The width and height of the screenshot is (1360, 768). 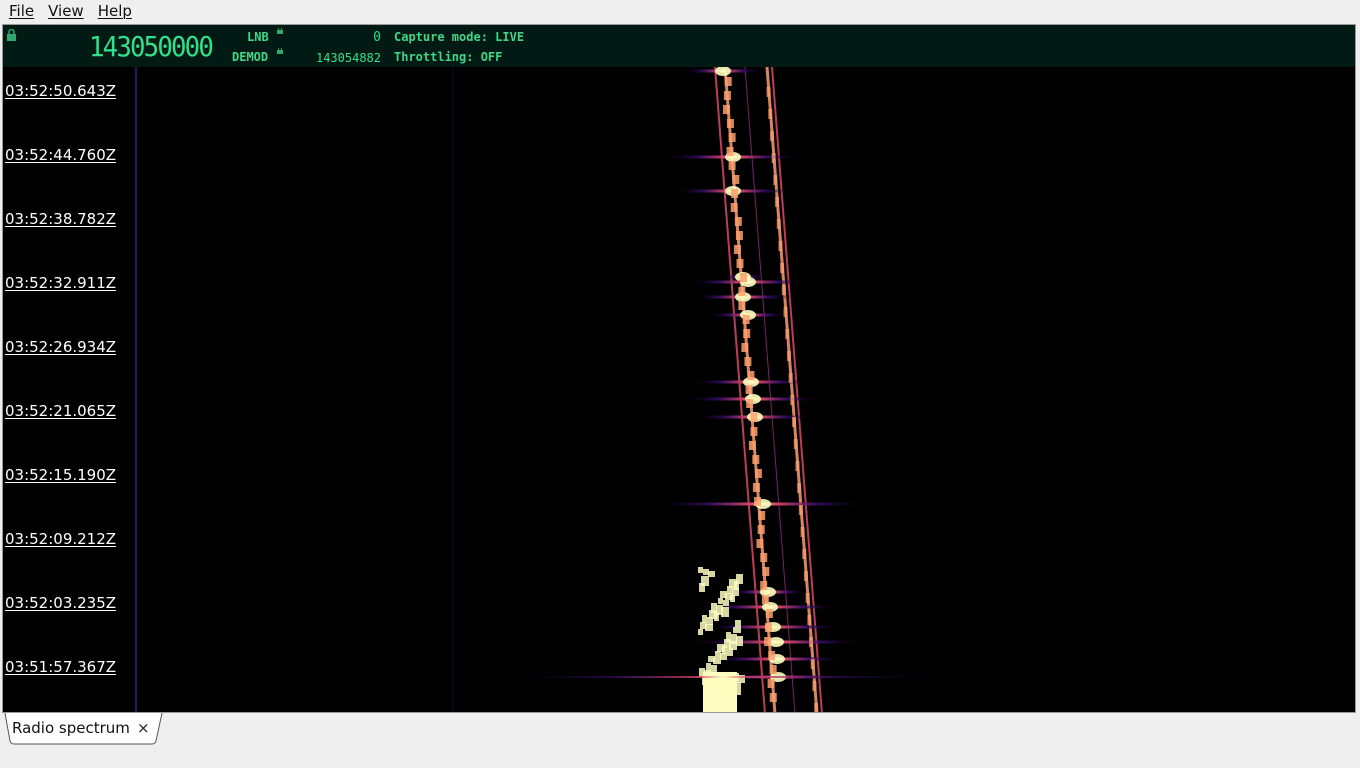 I want to click on throttling-status: Throttling: OFF, so click(x=448, y=57).